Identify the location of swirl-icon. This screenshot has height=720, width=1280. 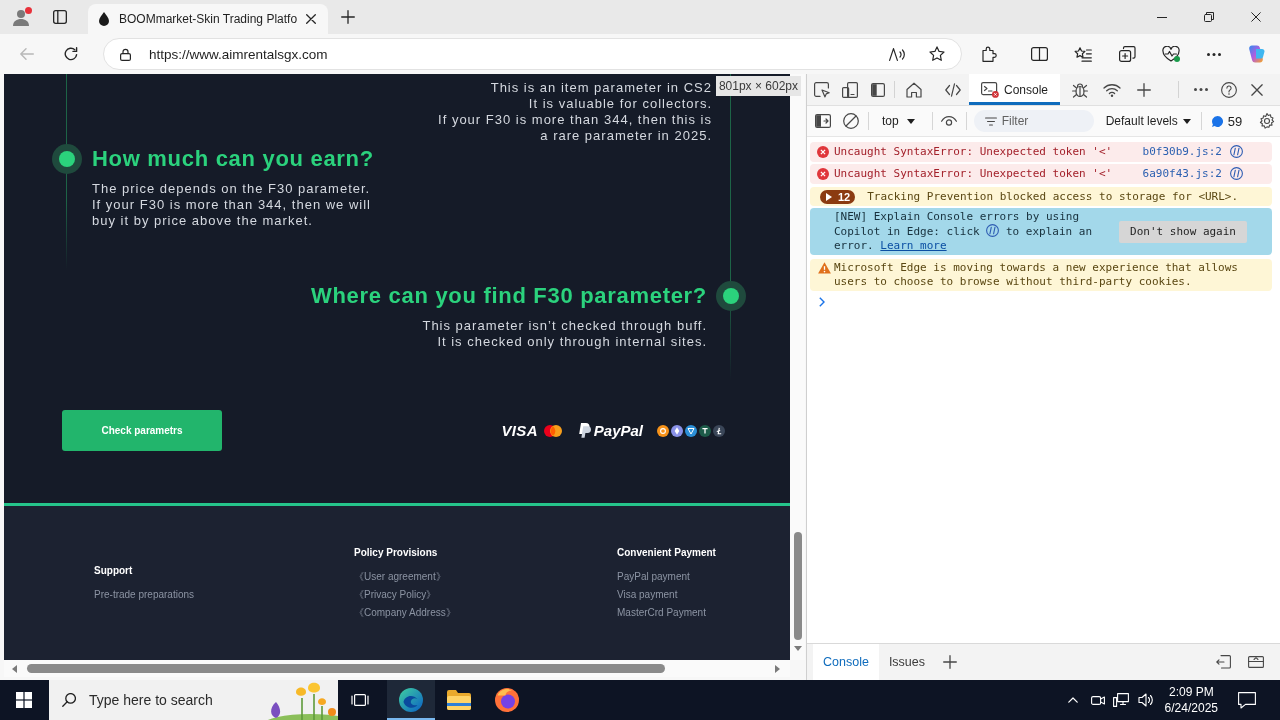
(411, 700).